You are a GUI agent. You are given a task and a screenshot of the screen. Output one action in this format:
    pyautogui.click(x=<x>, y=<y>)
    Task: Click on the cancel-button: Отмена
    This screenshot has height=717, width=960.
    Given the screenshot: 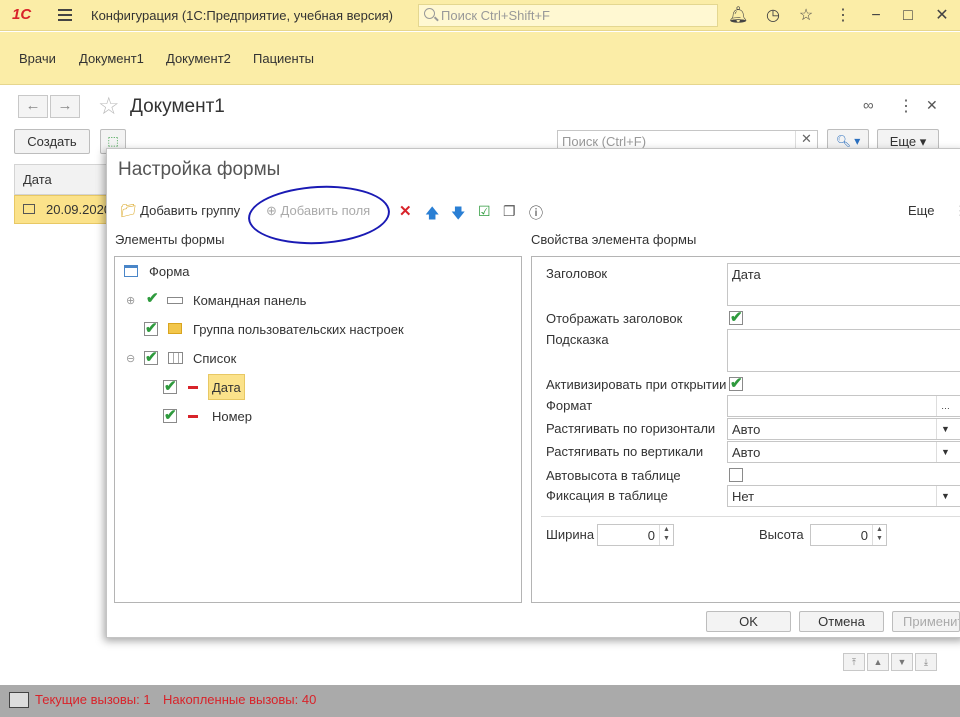 What is the action you would take?
    pyautogui.click(x=841, y=621)
    